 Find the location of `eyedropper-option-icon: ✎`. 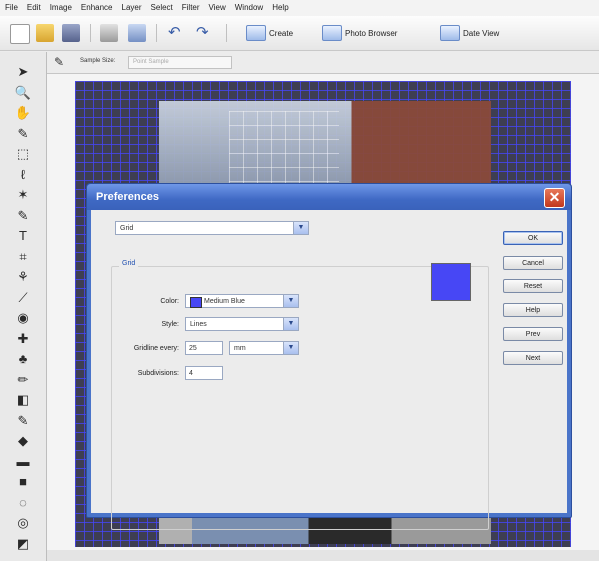

eyedropper-option-icon: ✎ is located at coordinates (59, 62).